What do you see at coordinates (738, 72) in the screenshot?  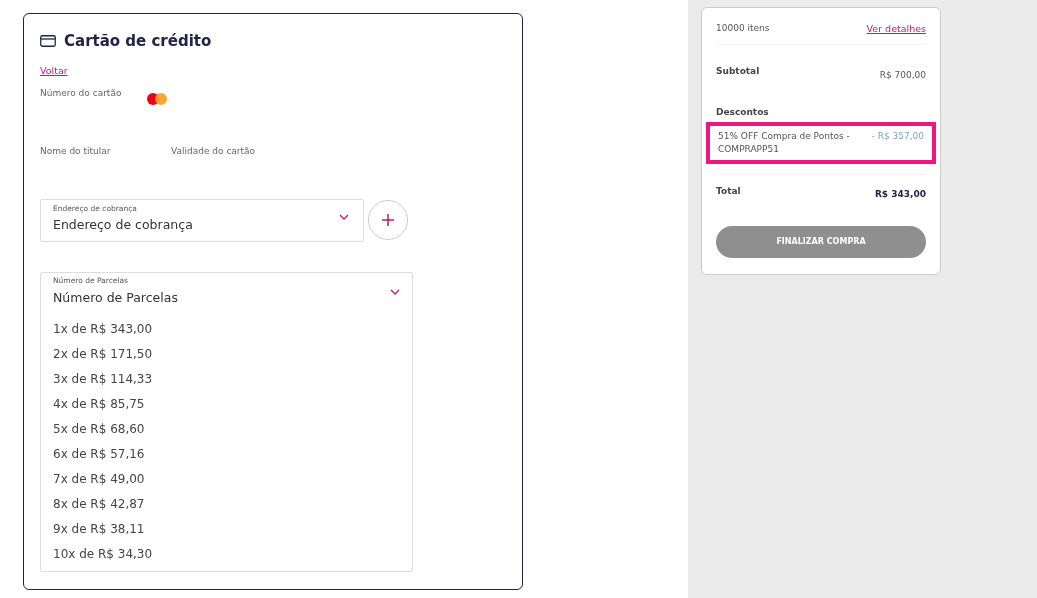 I see `subtotal-label: Subtotal` at bounding box center [738, 72].